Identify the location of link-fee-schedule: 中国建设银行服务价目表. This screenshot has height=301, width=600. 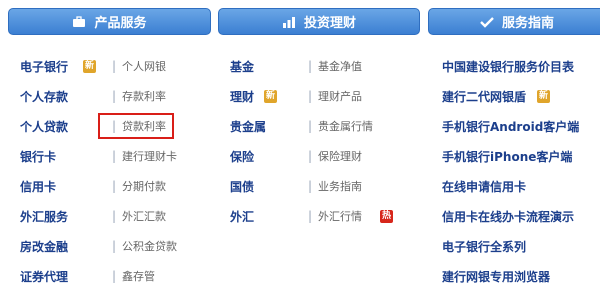
(508, 66).